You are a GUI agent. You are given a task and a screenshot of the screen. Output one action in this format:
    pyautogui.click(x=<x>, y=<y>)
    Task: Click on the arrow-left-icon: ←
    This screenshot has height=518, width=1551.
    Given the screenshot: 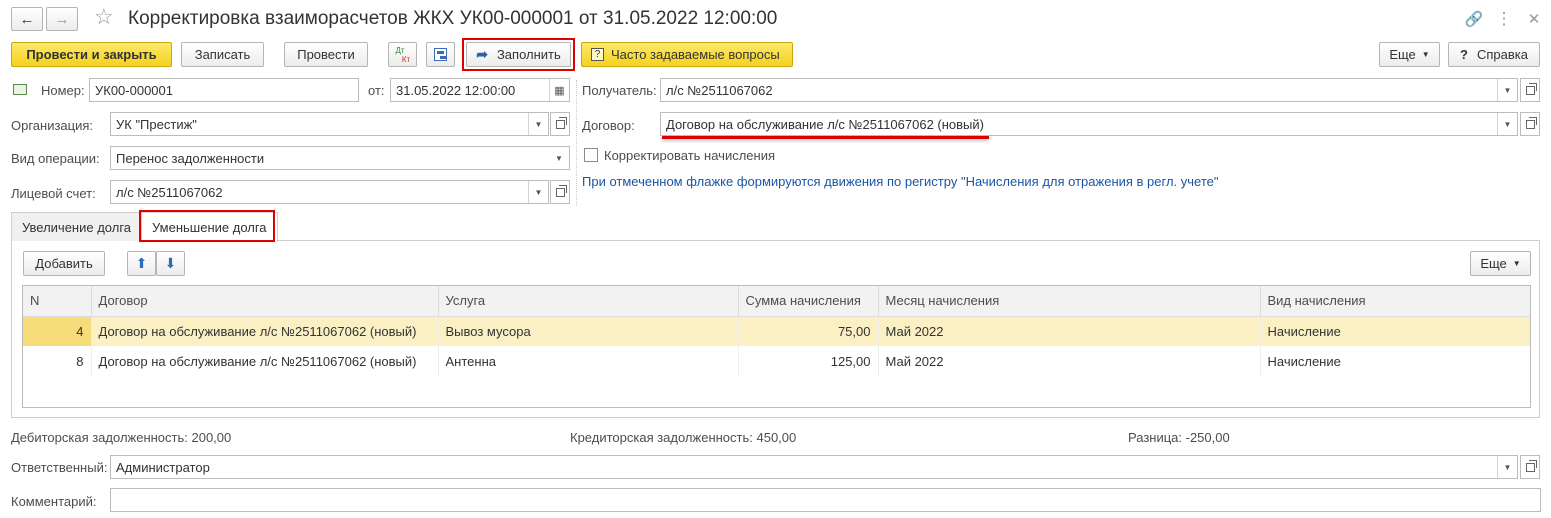 What is the action you would take?
    pyautogui.click(x=27, y=19)
    